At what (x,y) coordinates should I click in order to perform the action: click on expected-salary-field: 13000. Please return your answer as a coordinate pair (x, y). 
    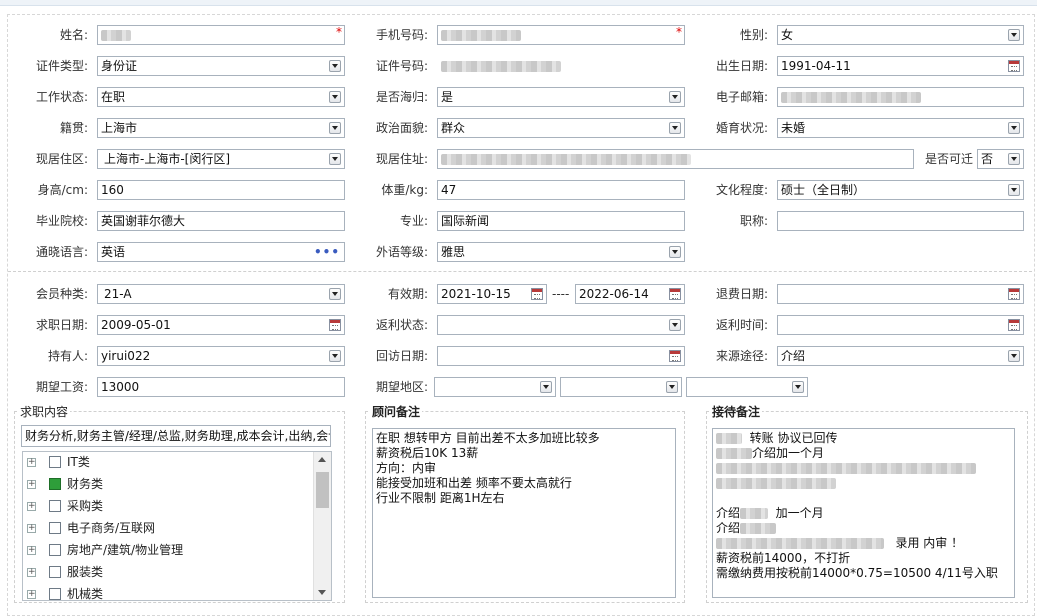
    Looking at the image, I should click on (221, 387).